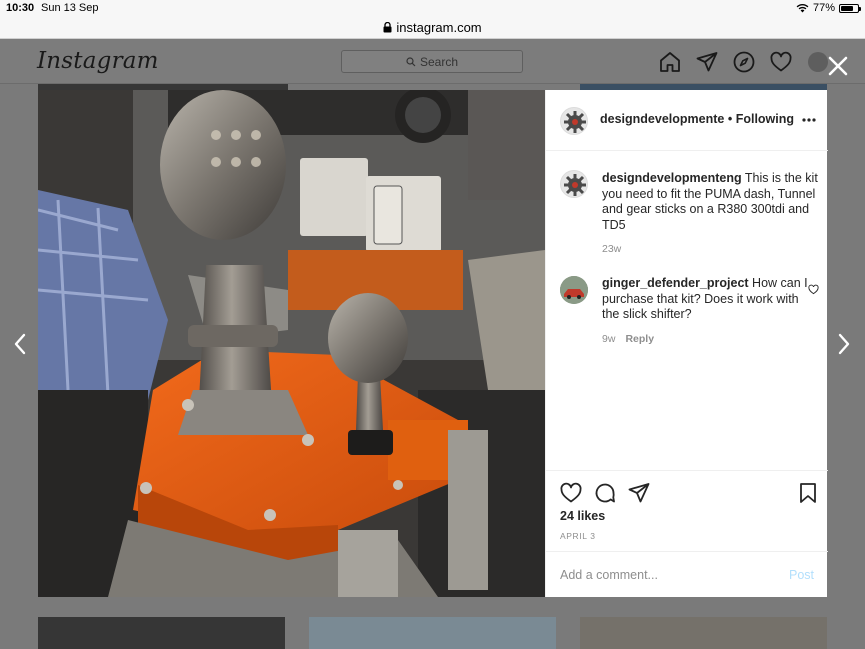 The height and width of the screenshot is (649, 865). I want to click on author-avatar, so click(574, 121).